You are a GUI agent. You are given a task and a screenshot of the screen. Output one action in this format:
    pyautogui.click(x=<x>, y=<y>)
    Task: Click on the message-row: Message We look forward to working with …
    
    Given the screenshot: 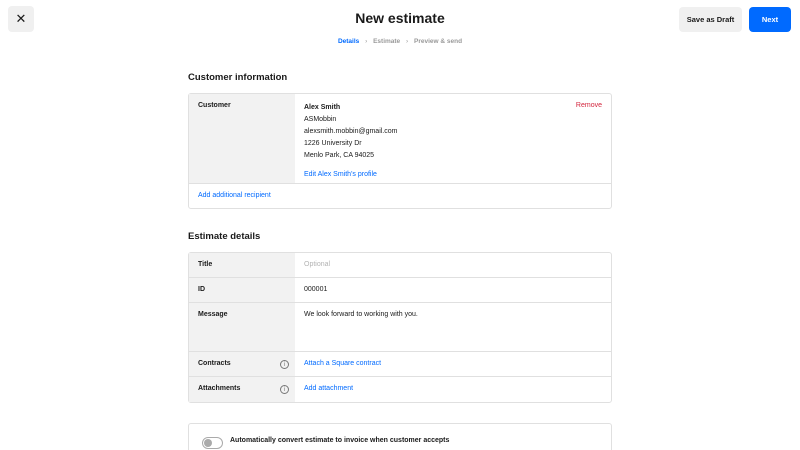 What is the action you would take?
    pyautogui.click(x=400, y=327)
    